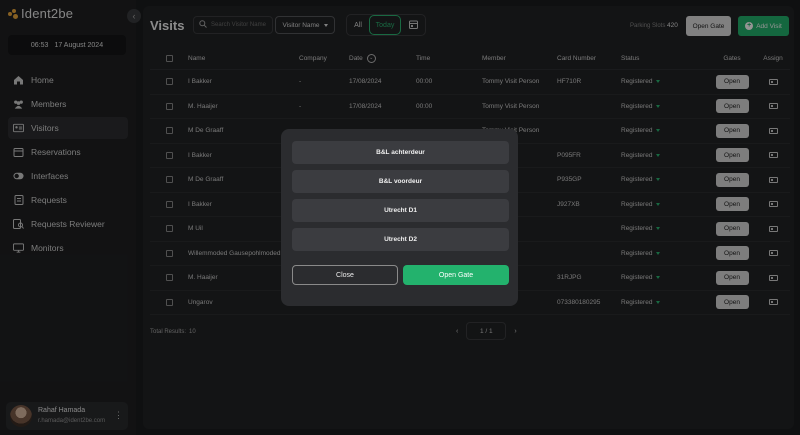 The image size is (800, 435). What do you see at coordinates (400, 181) in the screenshot?
I see `gate-option-b-l-voordeur: B&L voordeur` at bounding box center [400, 181].